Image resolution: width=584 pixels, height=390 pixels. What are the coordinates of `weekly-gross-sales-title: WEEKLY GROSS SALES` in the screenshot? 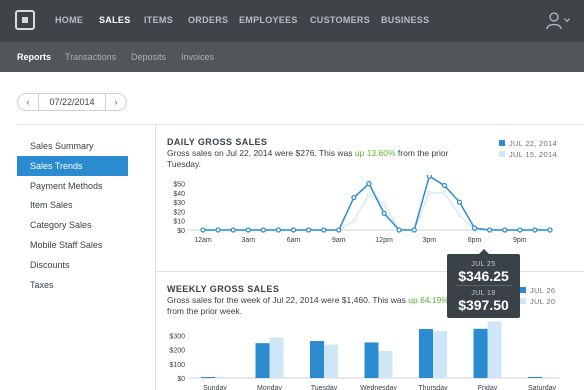 It's located at (223, 289).